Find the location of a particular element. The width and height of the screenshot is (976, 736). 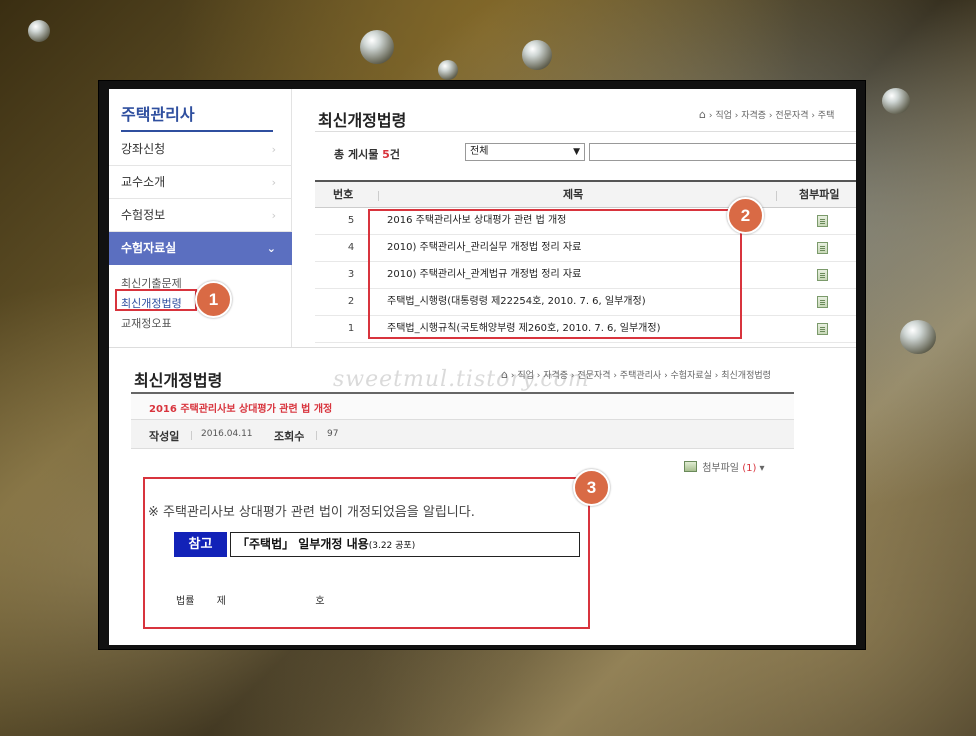

callout-badge-1: 1 is located at coordinates (213, 299).